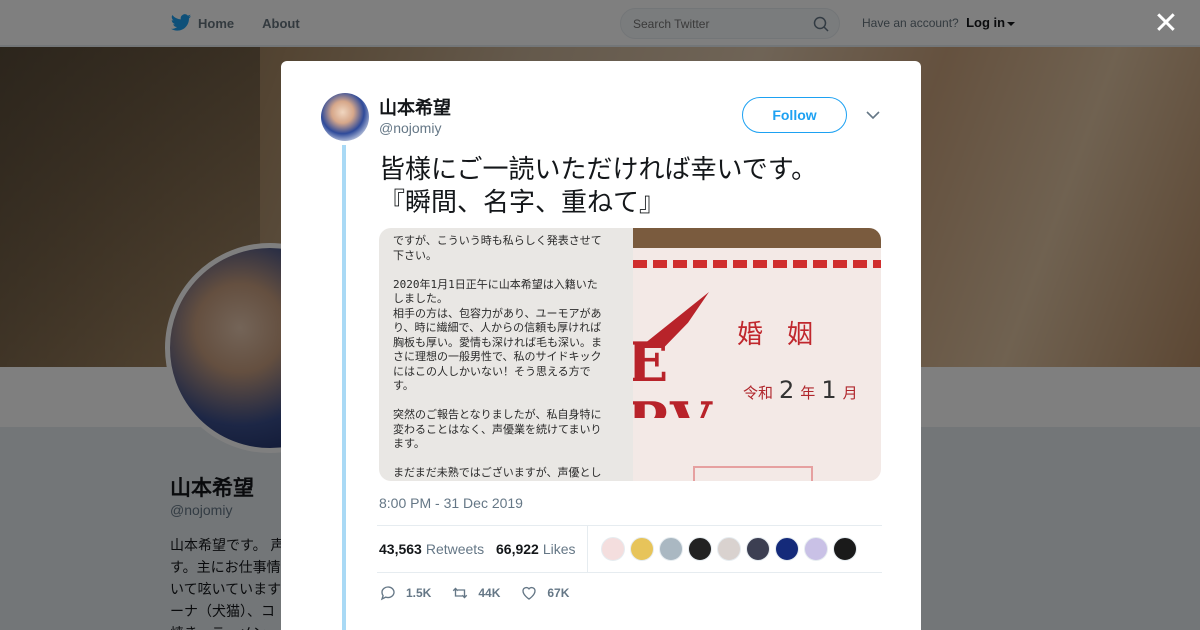  Describe the element at coordinates (529, 593) in the screenshot. I see `heart-icon` at that location.